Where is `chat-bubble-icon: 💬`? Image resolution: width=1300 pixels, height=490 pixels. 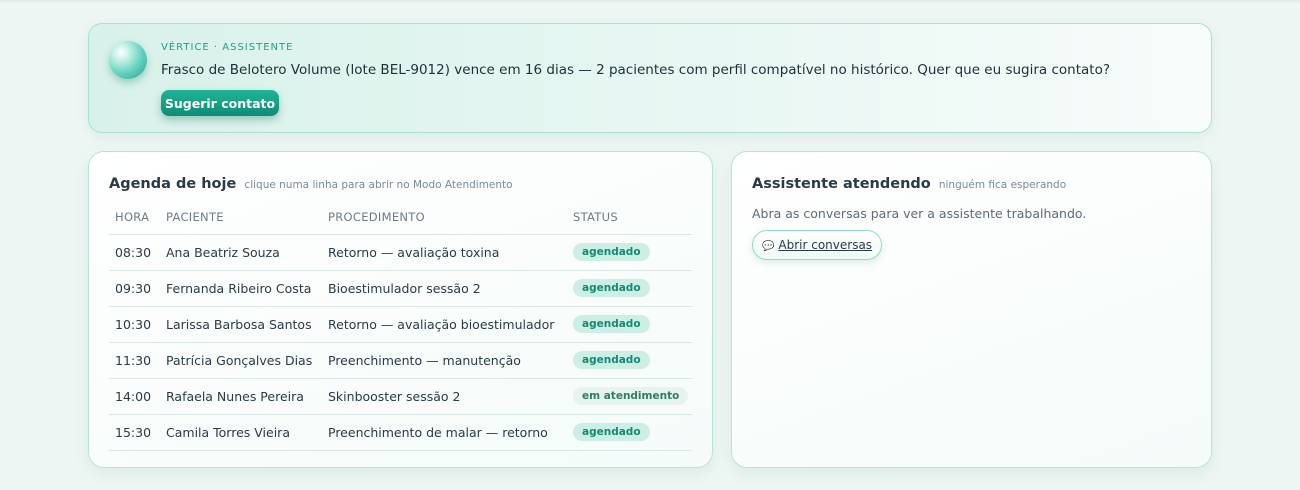
chat-bubble-icon: 💬 is located at coordinates (768, 246).